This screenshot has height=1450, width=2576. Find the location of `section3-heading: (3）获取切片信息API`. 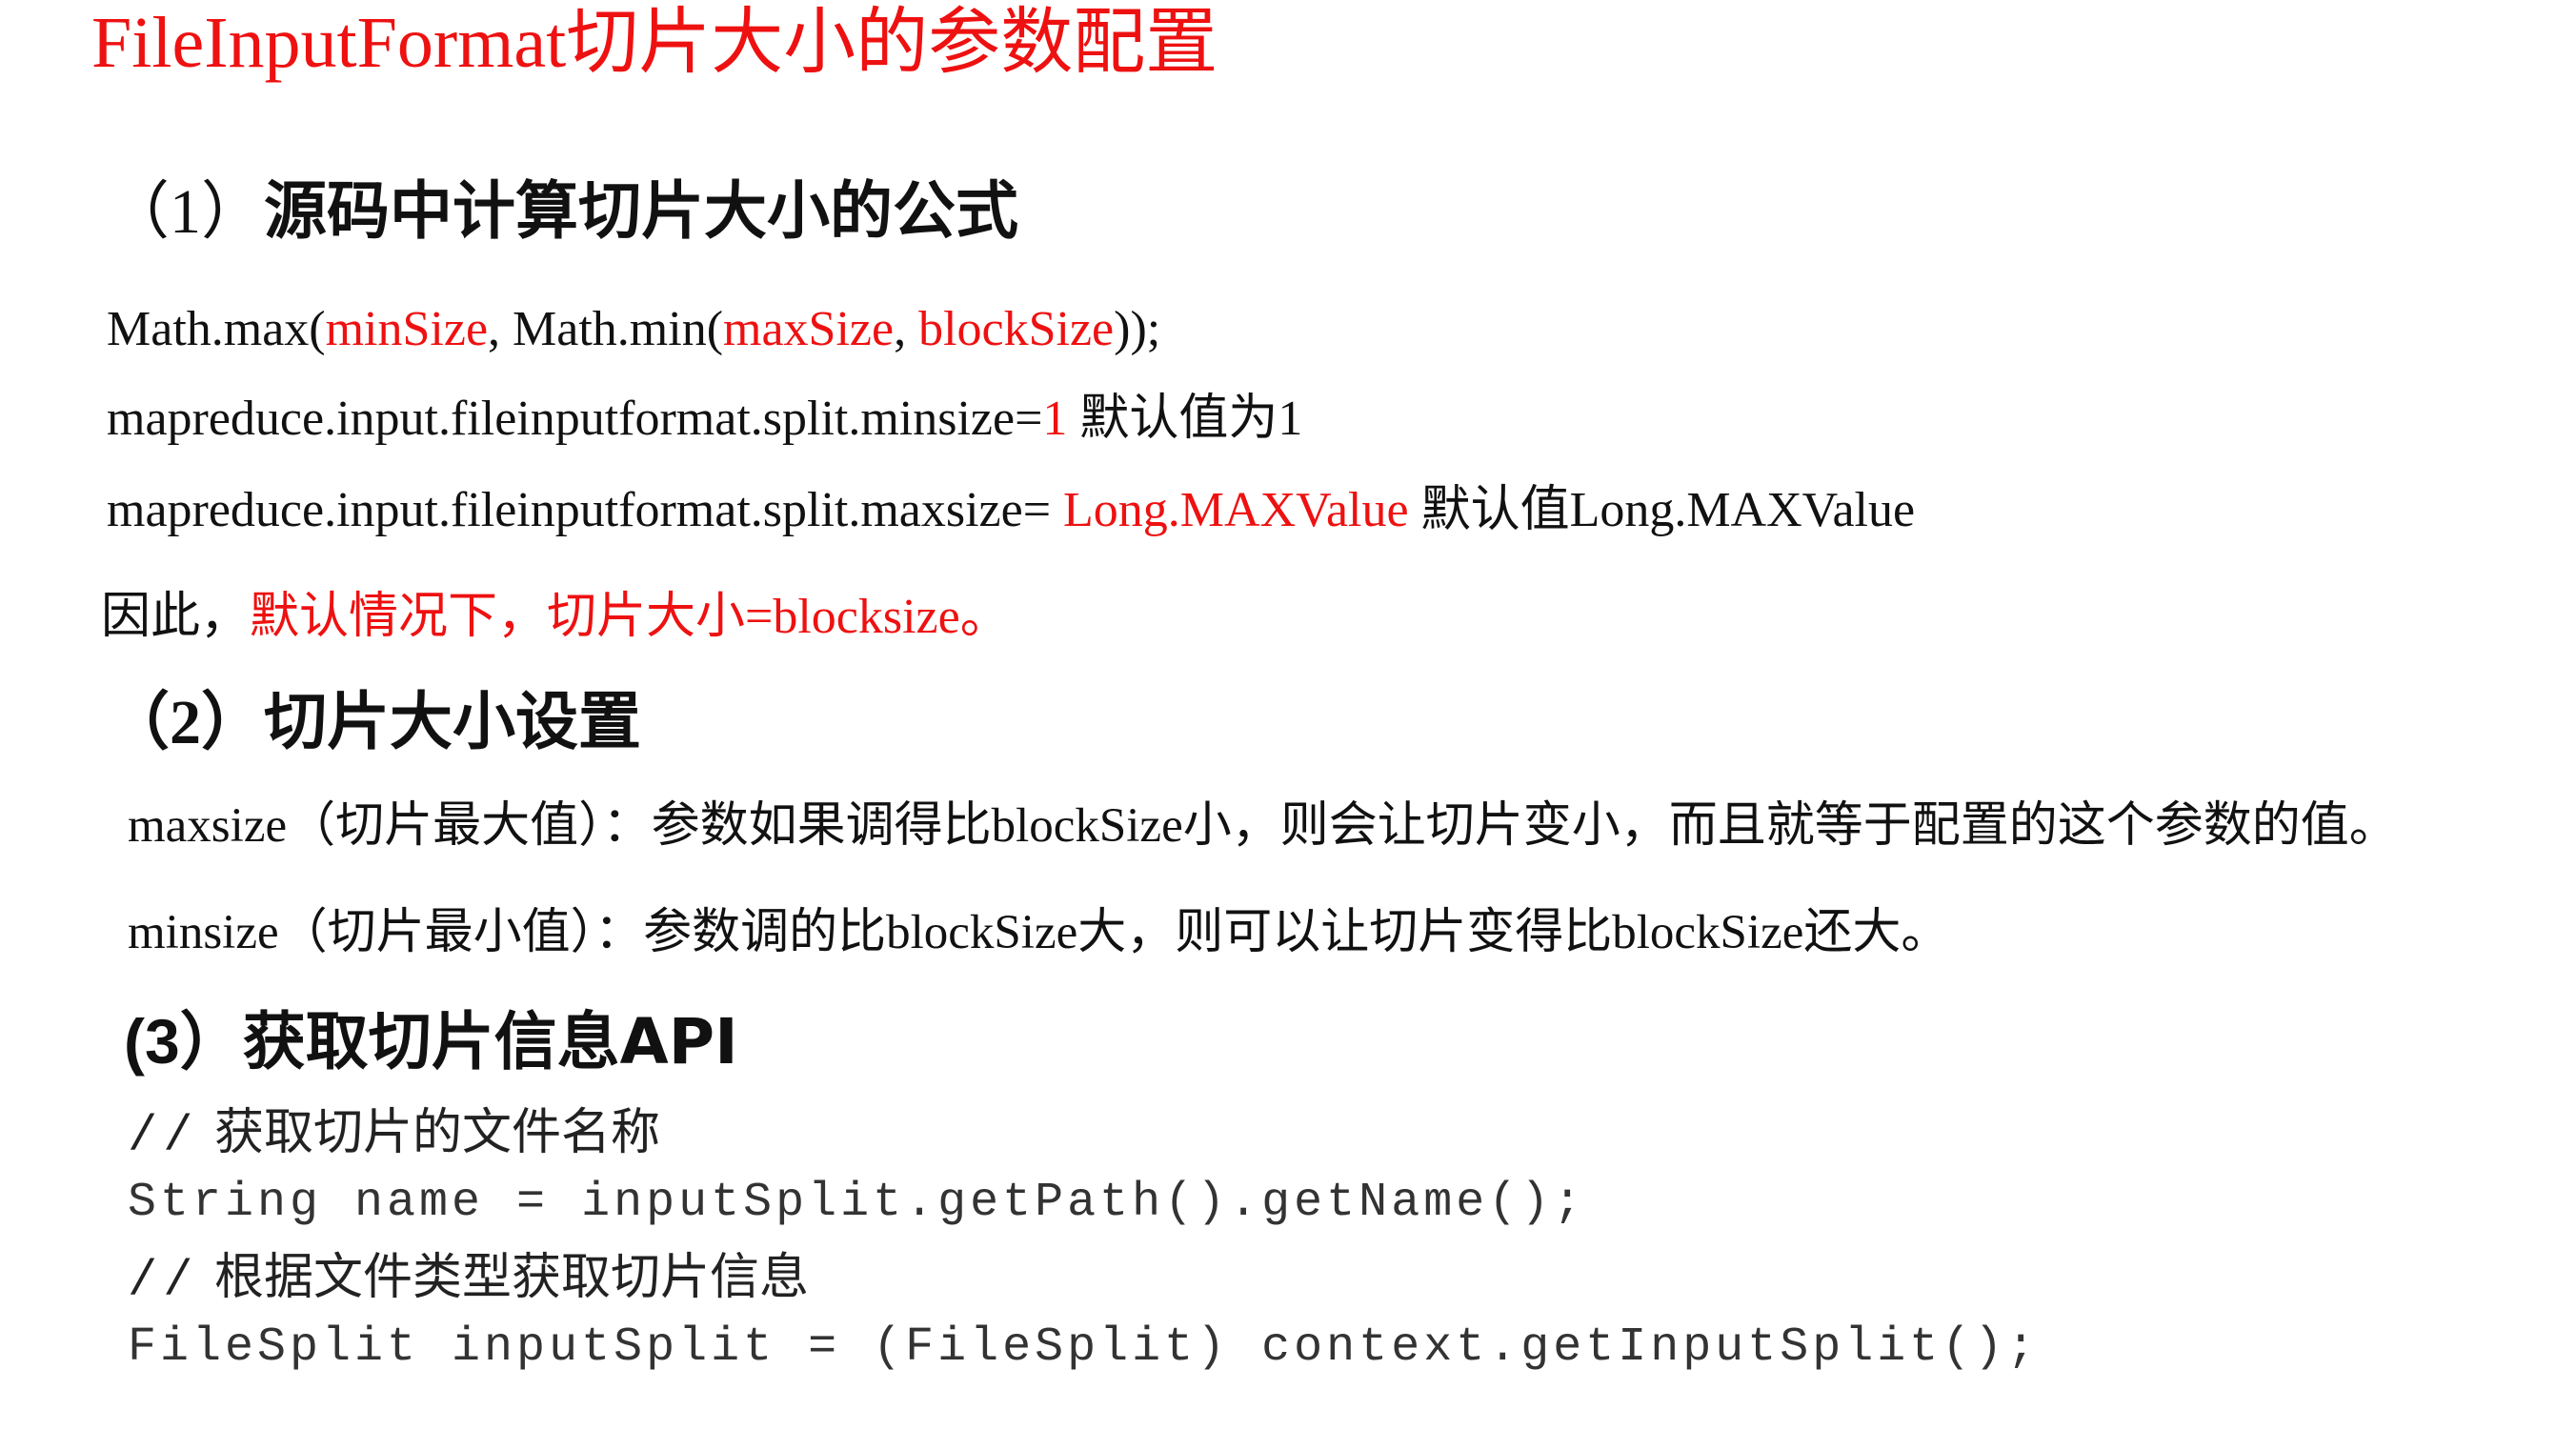

section3-heading: (3）获取切片信息API is located at coordinates (431, 1042).